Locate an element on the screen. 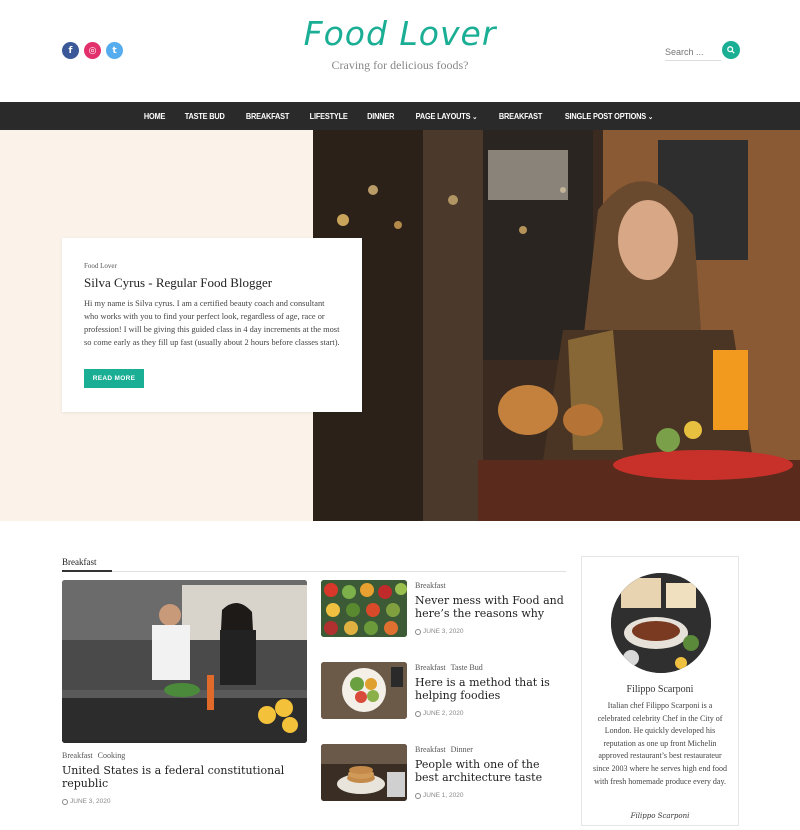 This screenshot has width=800, height=830. author-avatar is located at coordinates (661, 623).